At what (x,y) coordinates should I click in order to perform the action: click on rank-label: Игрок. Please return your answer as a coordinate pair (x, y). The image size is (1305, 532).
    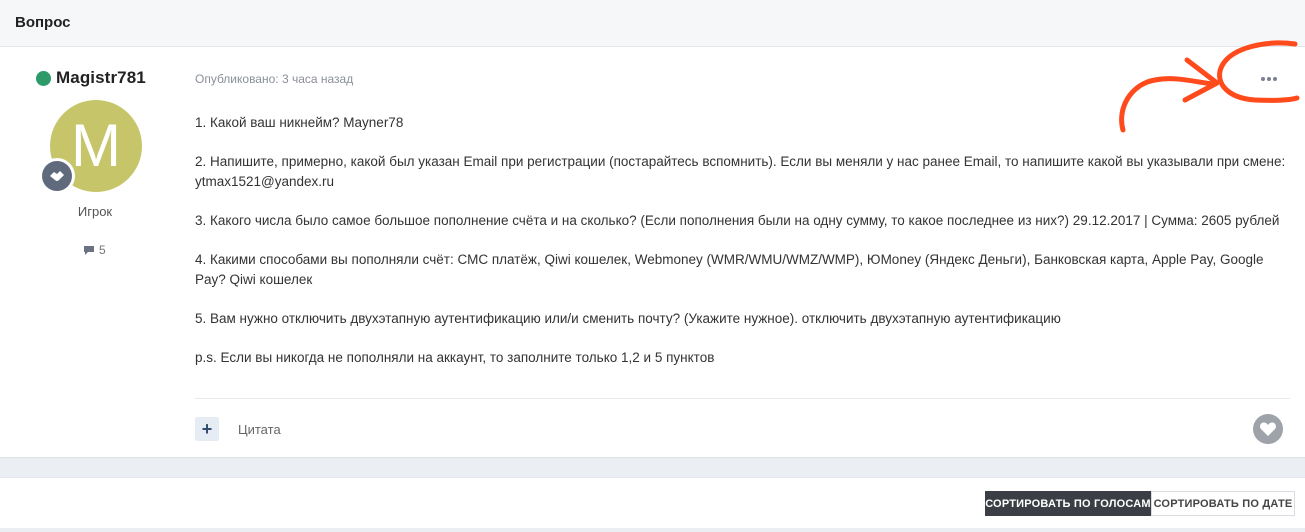
    Looking at the image, I should click on (95, 211).